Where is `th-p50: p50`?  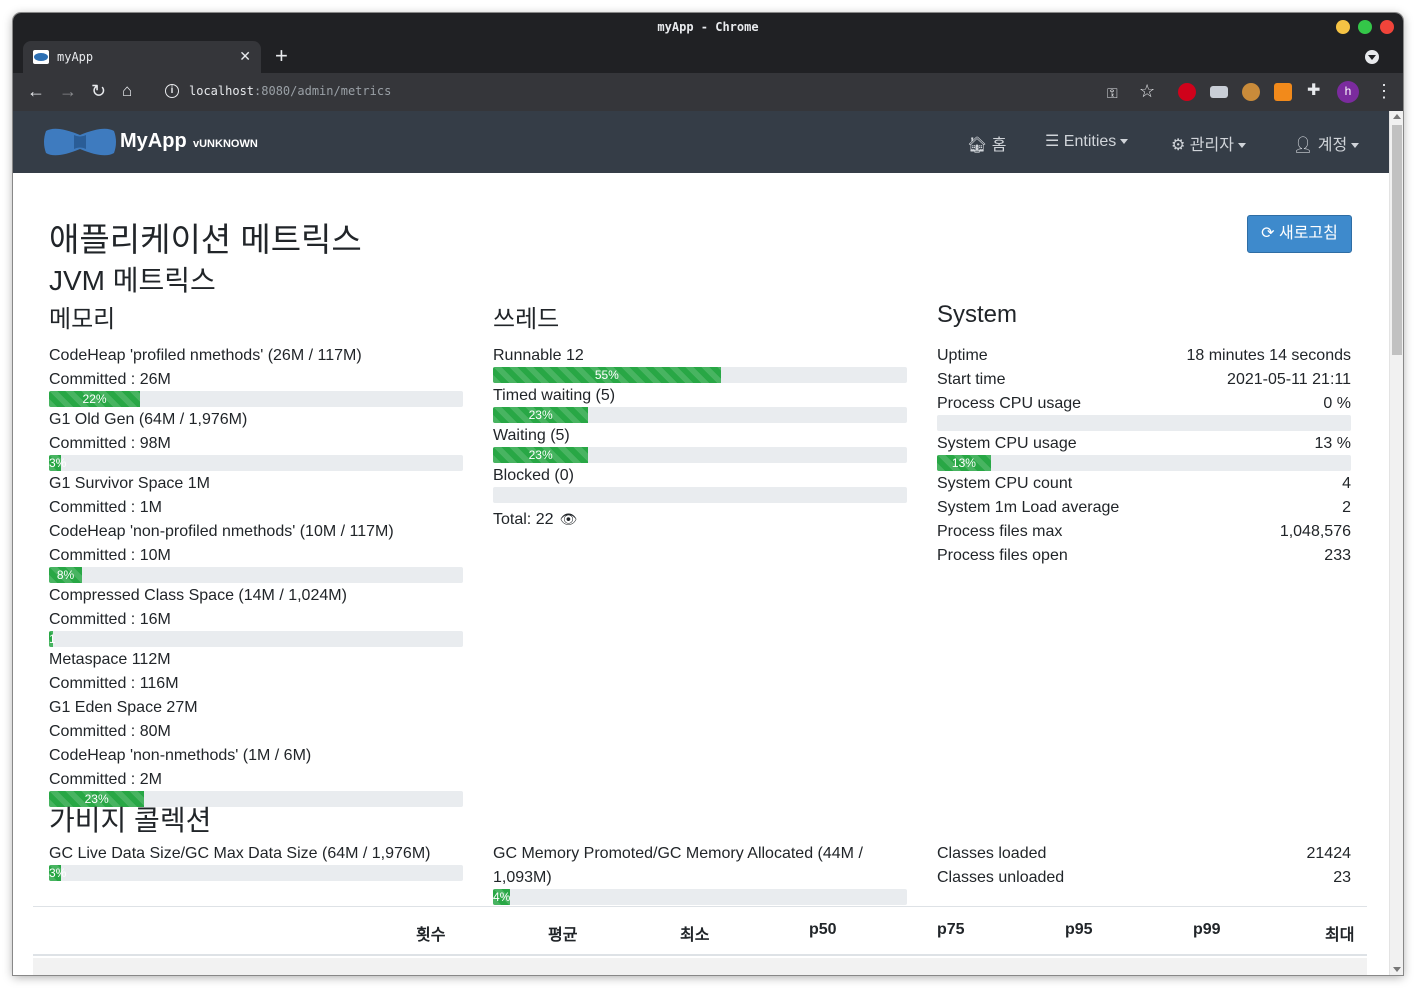 th-p50: p50 is located at coordinates (823, 929).